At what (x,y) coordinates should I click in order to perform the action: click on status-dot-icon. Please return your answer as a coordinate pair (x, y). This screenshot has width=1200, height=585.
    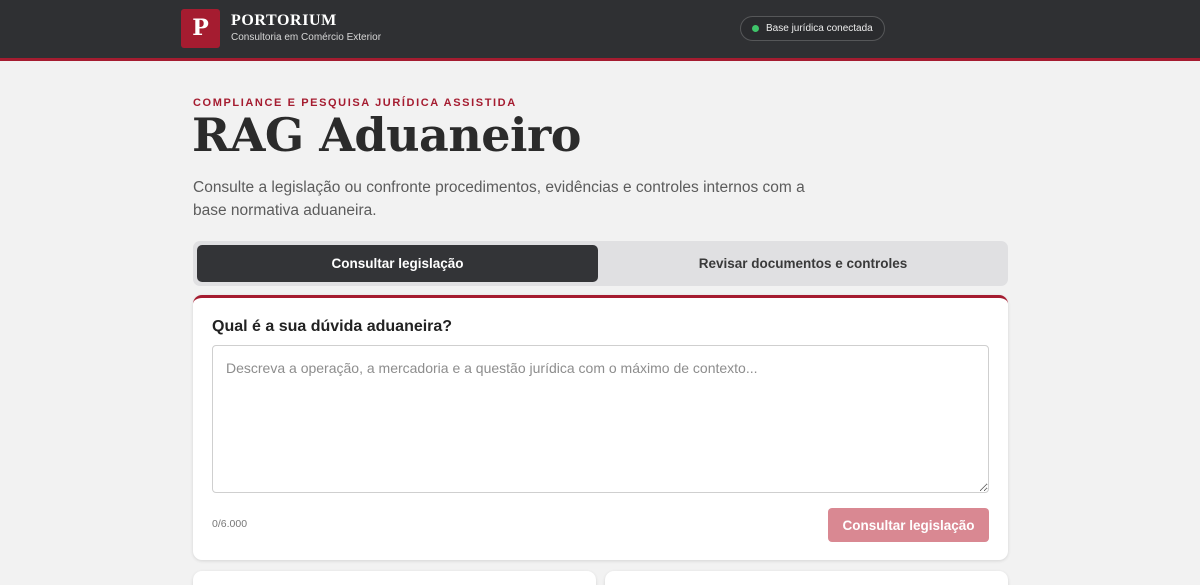
    Looking at the image, I should click on (755, 28).